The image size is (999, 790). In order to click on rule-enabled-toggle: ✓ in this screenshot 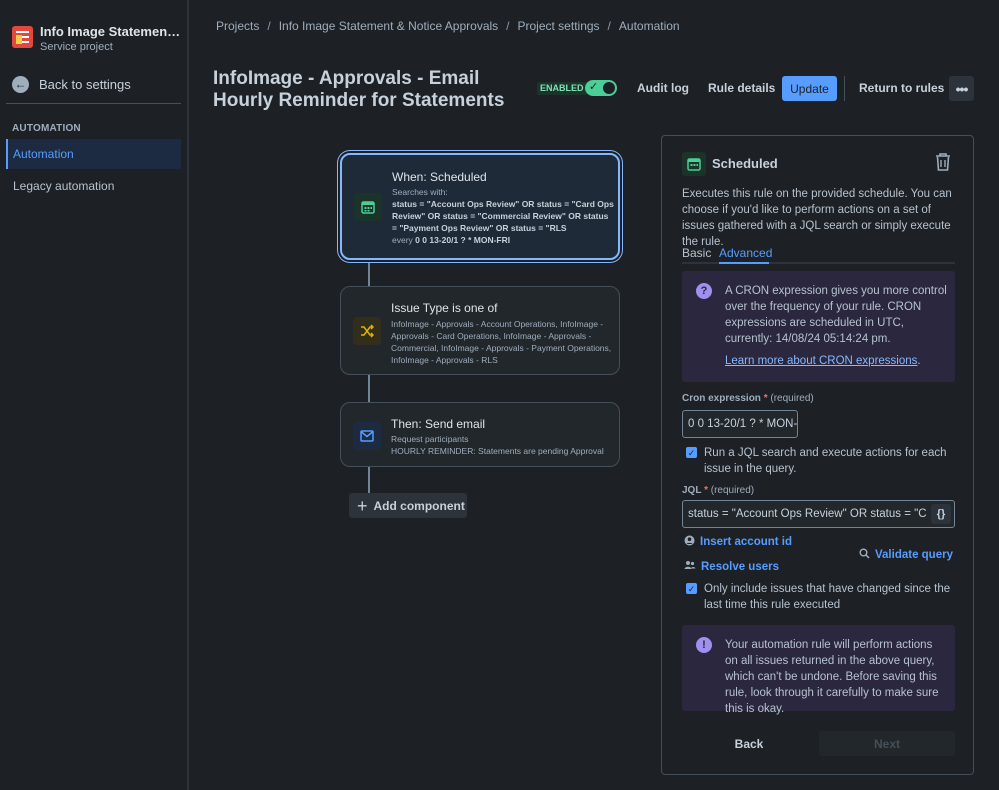, I will do `click(601, 88)`.